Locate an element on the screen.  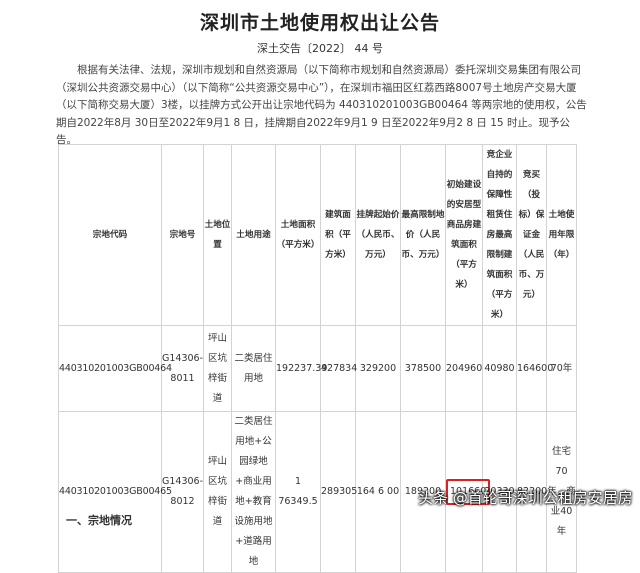
header-cell: 土地位置 is located at coordinates (217, 235).